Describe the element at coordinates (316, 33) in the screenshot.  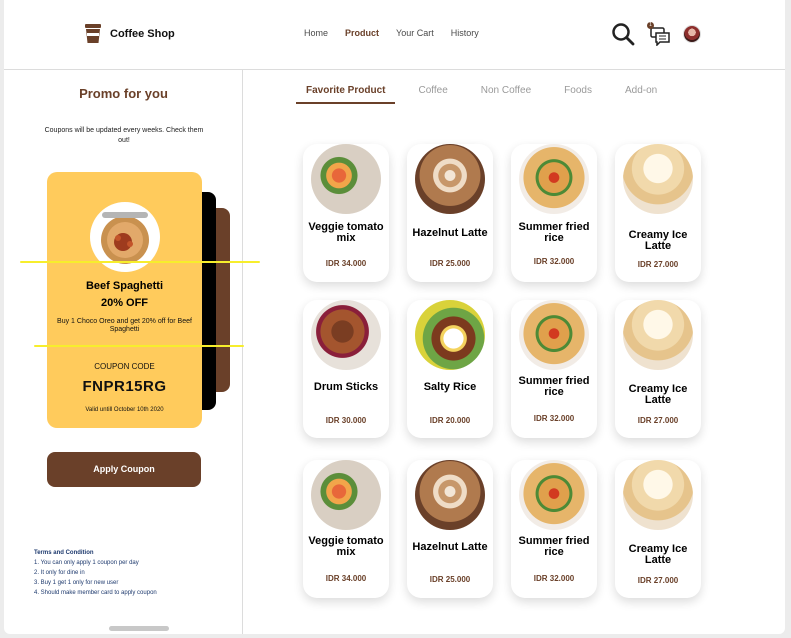
I see `nav-home: Home` at that location.